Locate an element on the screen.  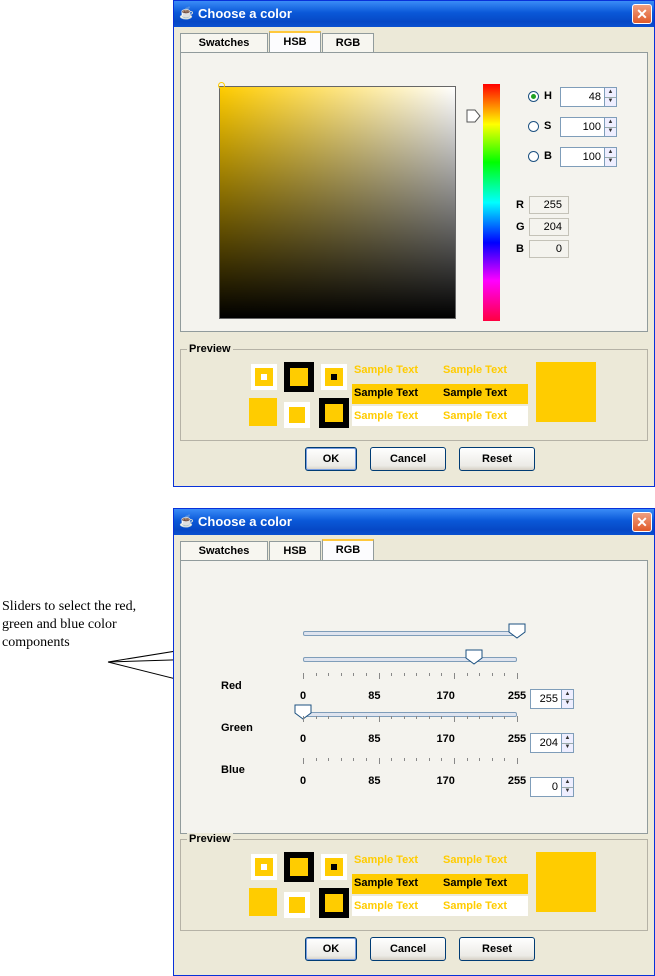
red-slider-track is located at coordinates (410, 633).